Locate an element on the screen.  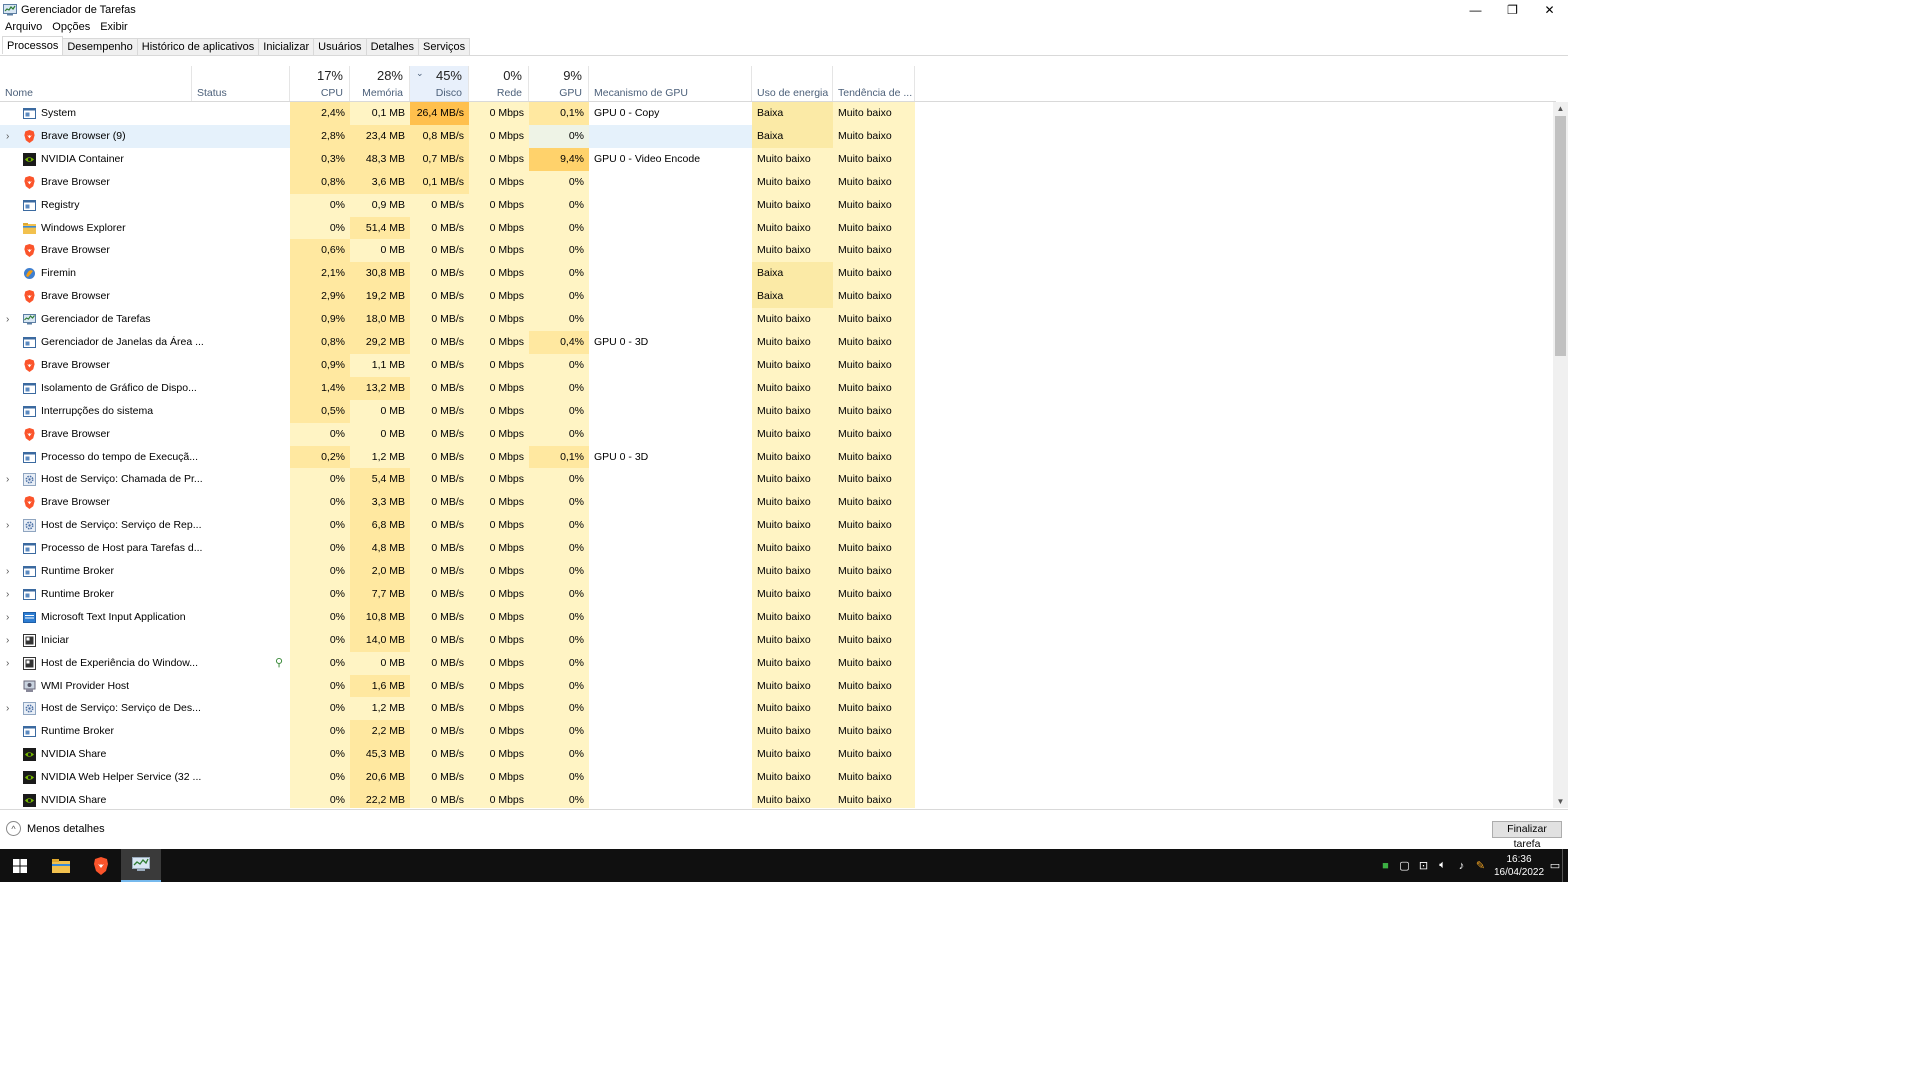
windows-logo-icon is located at coordinates (20, 865).